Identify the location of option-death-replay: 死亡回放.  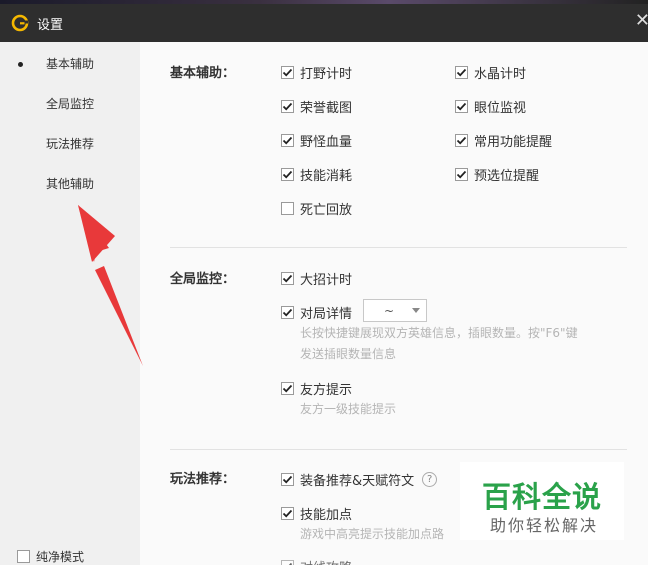
(316, 208).